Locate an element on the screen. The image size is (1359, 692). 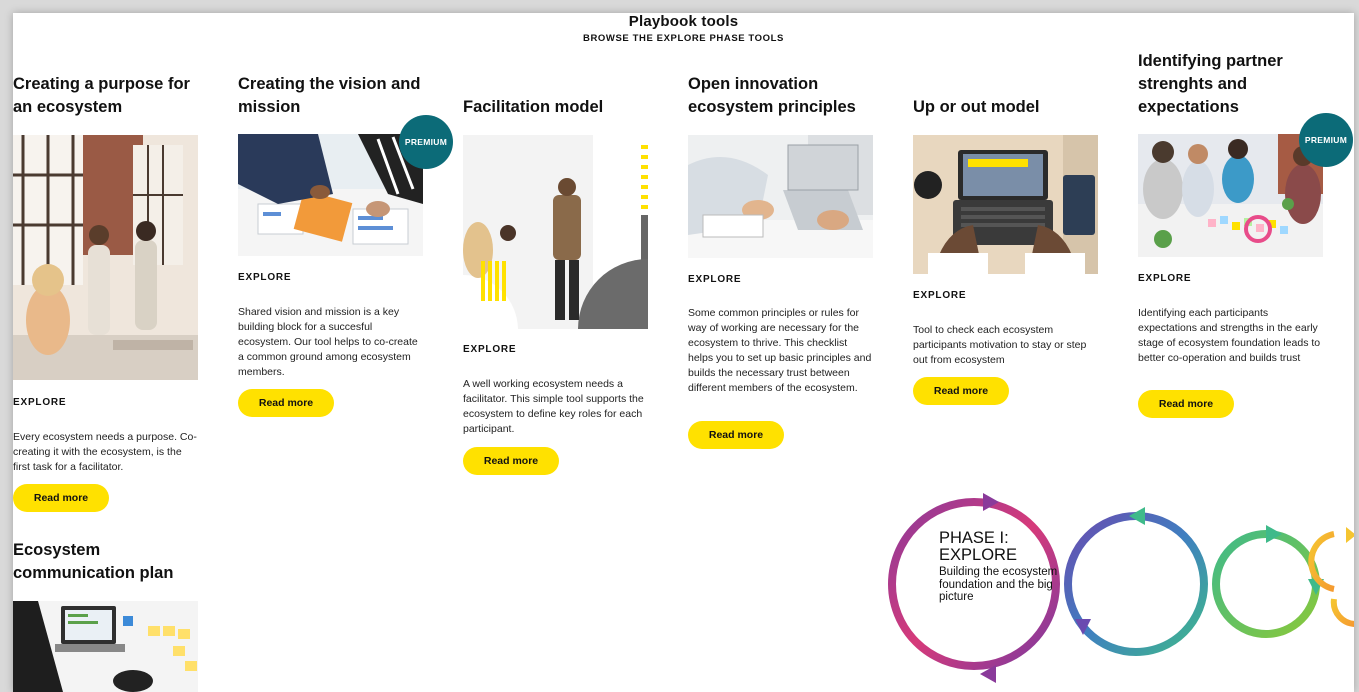
team-workshop-photo is located at coordinates (1230, 195).